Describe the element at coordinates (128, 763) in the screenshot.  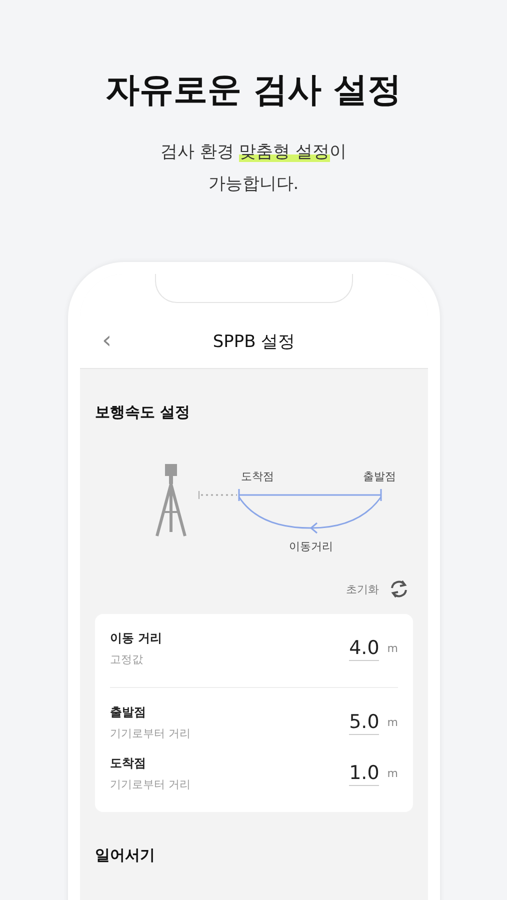
I see `setting-label: 도착점` at that location.